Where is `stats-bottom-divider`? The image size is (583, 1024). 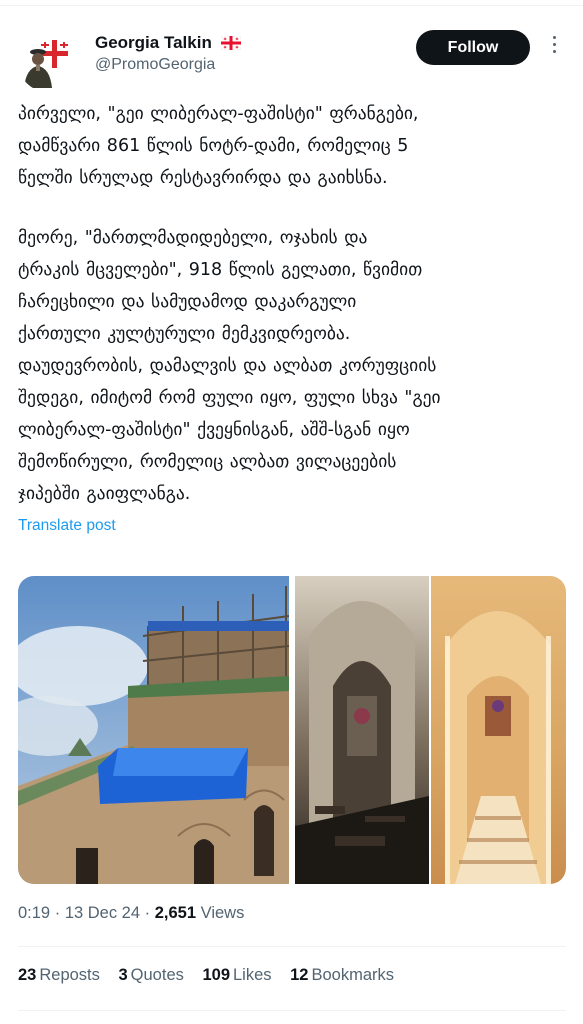
stats-bottom-divider is located at coordinates (292, 1010).